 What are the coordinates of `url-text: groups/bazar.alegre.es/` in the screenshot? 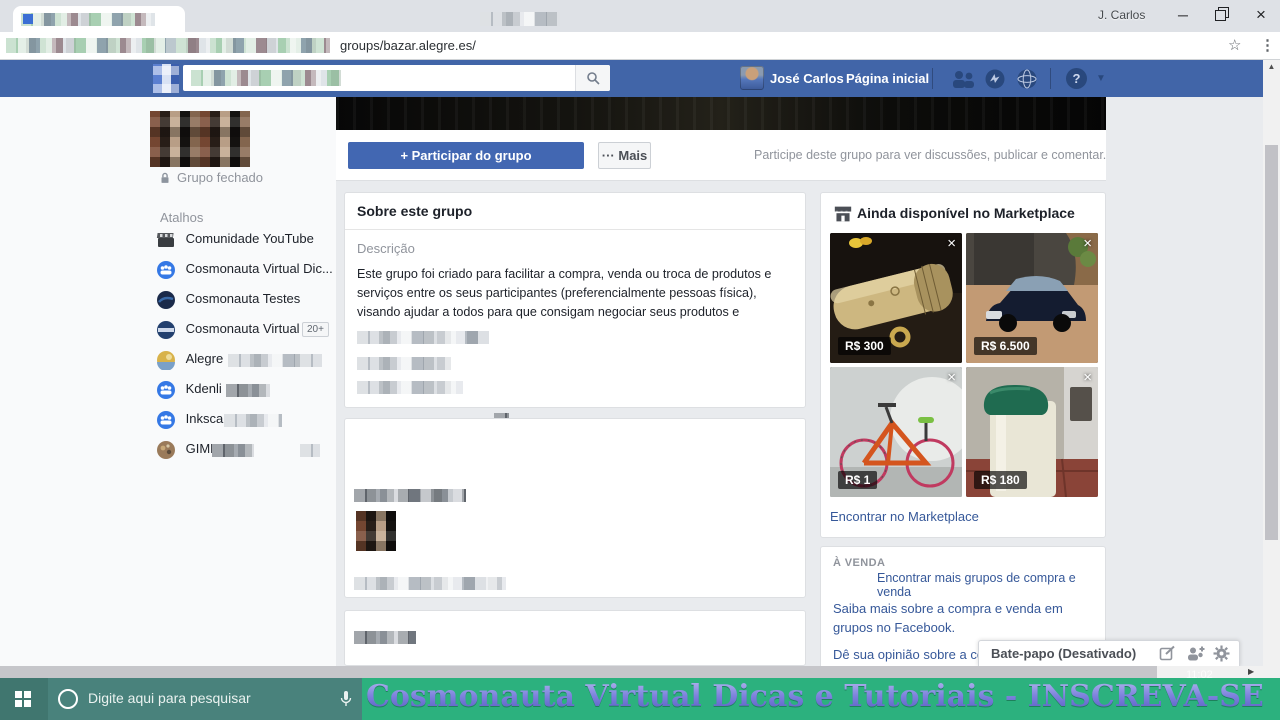 It's located at (408, 45).